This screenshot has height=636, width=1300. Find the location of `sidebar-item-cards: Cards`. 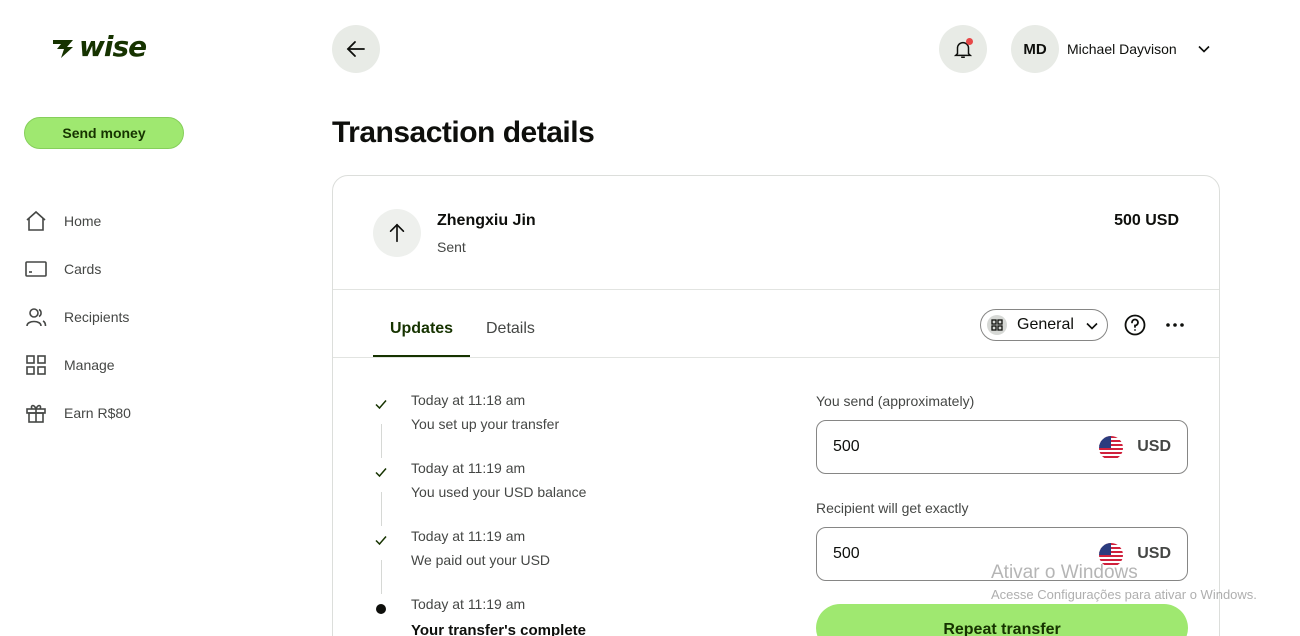

sidebar-item-cards: Cards is located at coordinates (76, 269).